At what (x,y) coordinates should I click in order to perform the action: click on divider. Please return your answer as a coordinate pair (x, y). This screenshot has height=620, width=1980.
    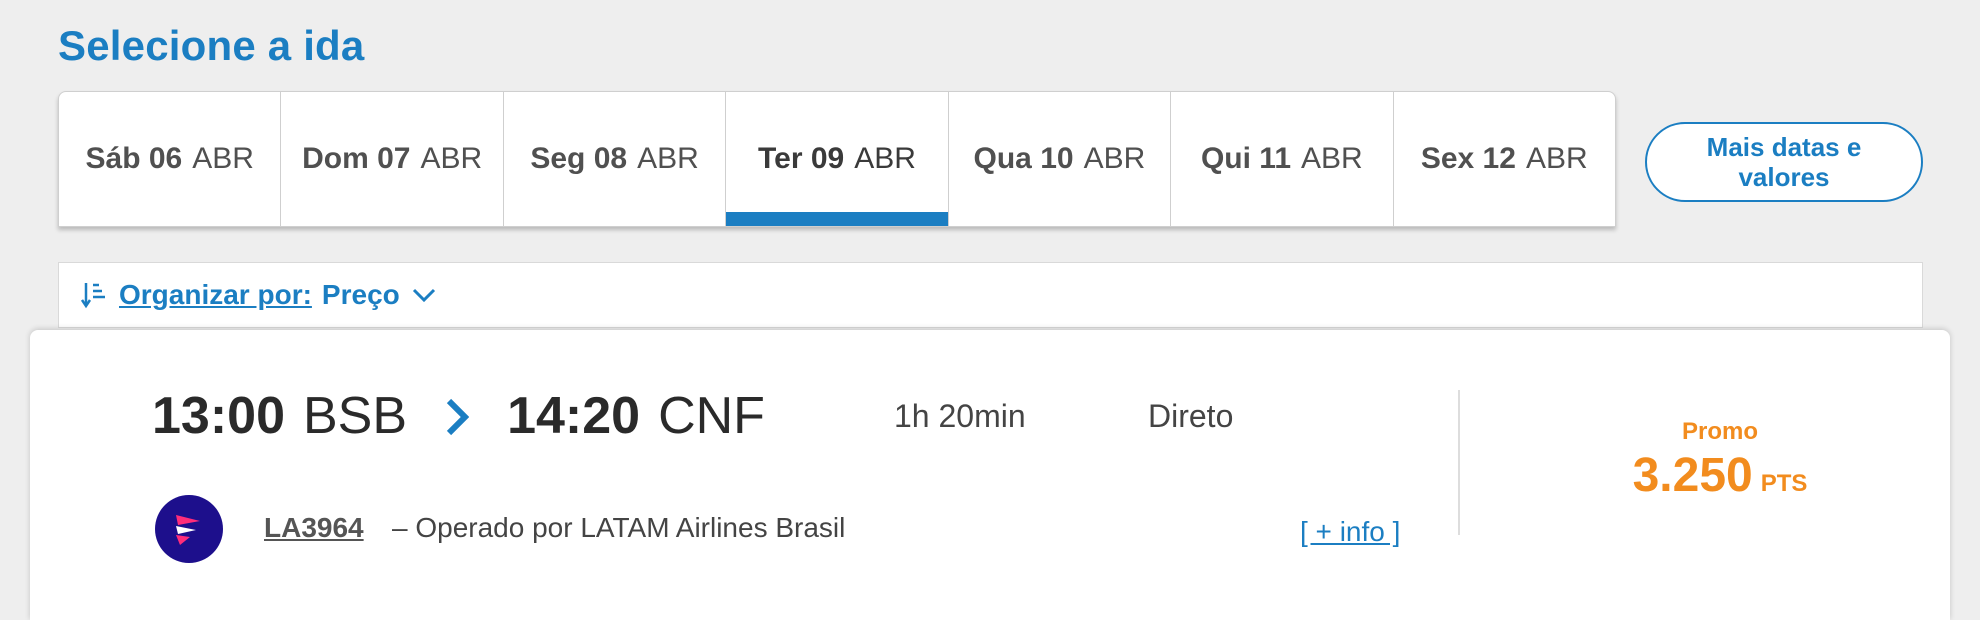
    Looking at the image, I should click on (1459, 462).